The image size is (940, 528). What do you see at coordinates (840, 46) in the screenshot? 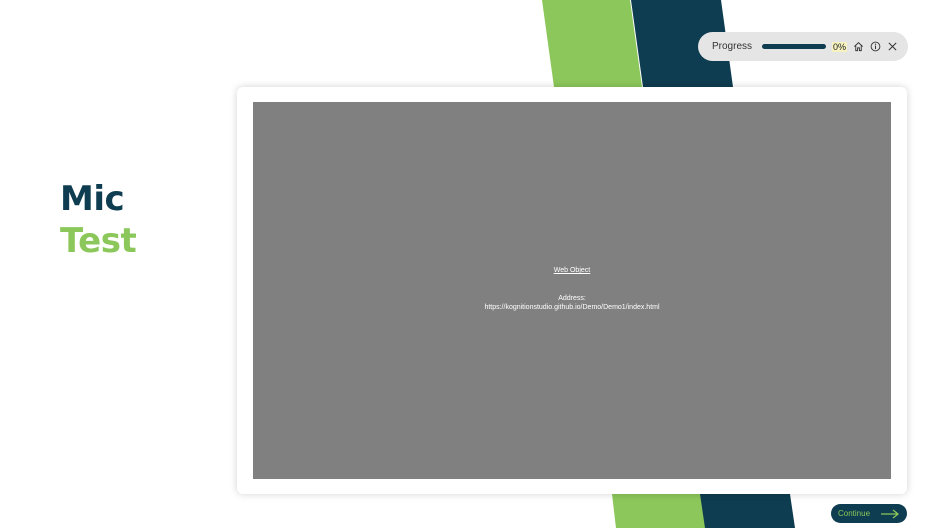
I see `progress-percent: 0%` at bounding box center [840, 46].